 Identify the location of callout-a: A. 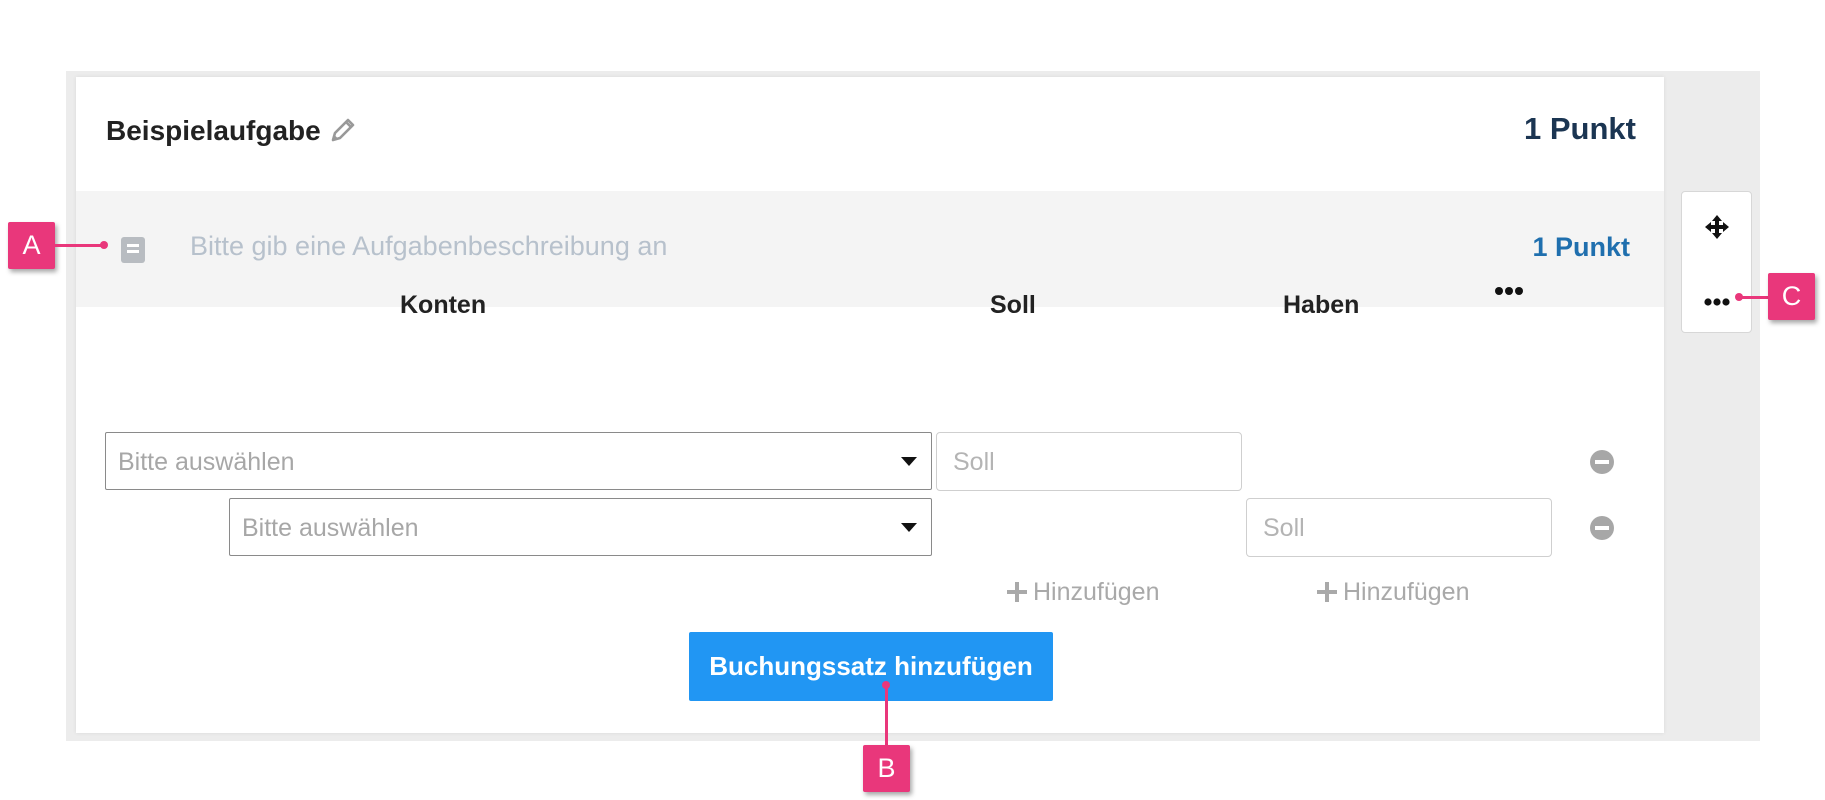
(31, 245).